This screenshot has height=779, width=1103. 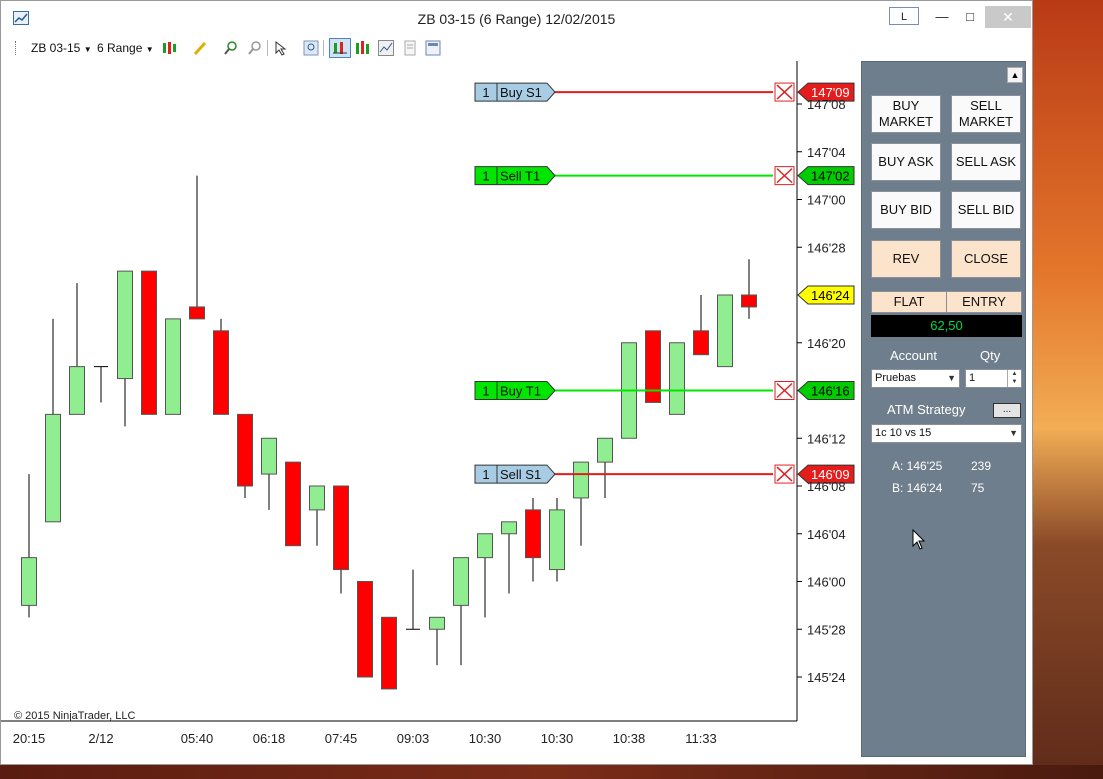 I want to click on buy-ask-button: BUY ASK, so click(x=906, y=162).